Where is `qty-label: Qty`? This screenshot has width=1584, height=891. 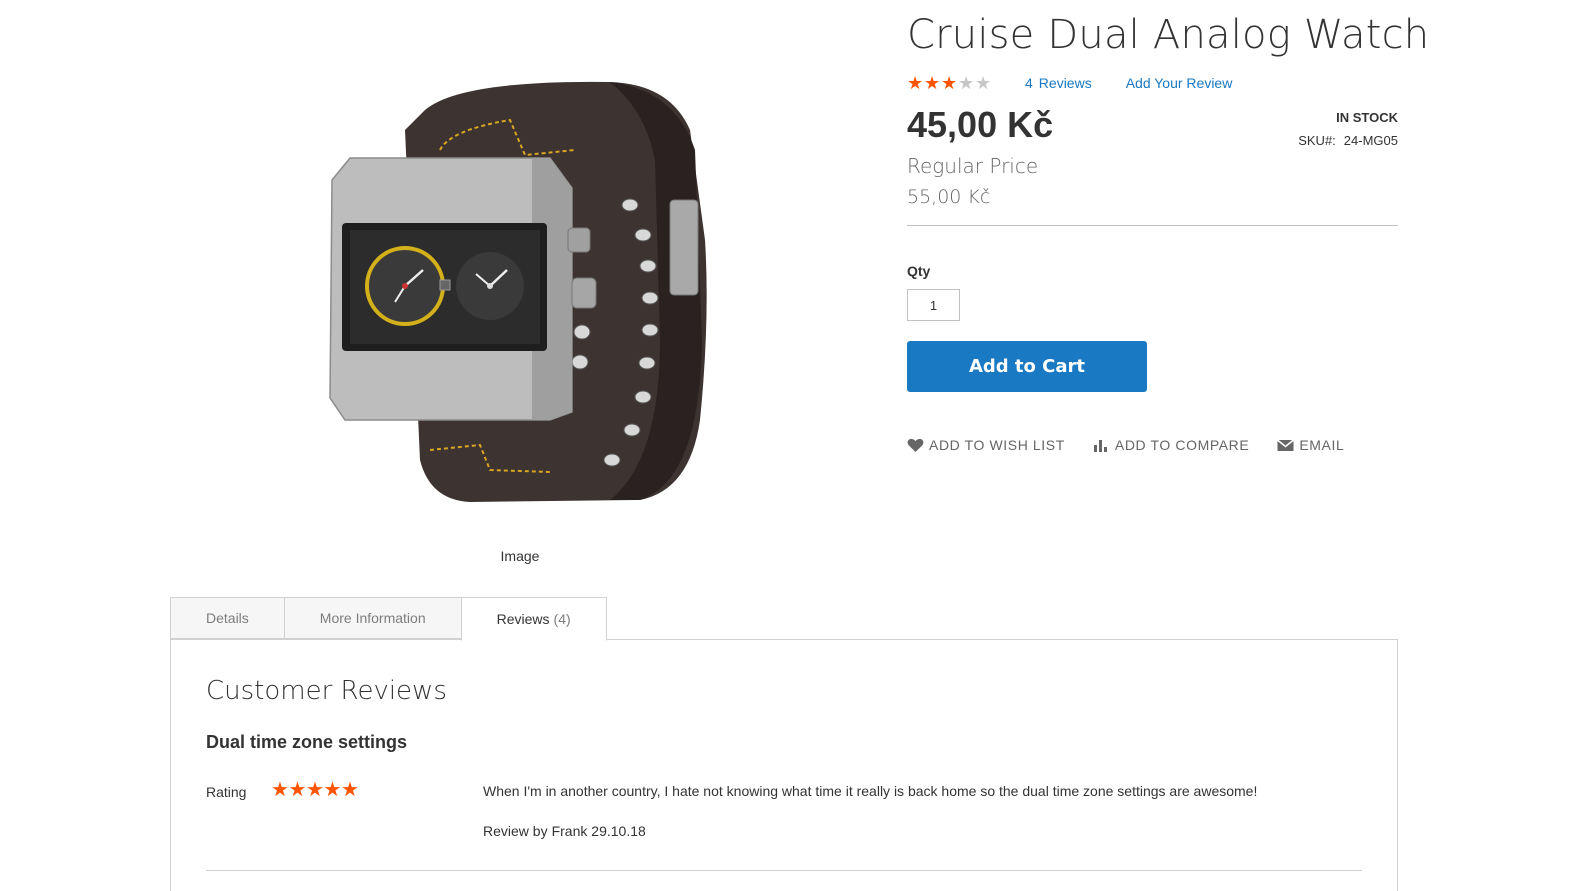
qty-label: Qty is located at coordinates (919, 271).